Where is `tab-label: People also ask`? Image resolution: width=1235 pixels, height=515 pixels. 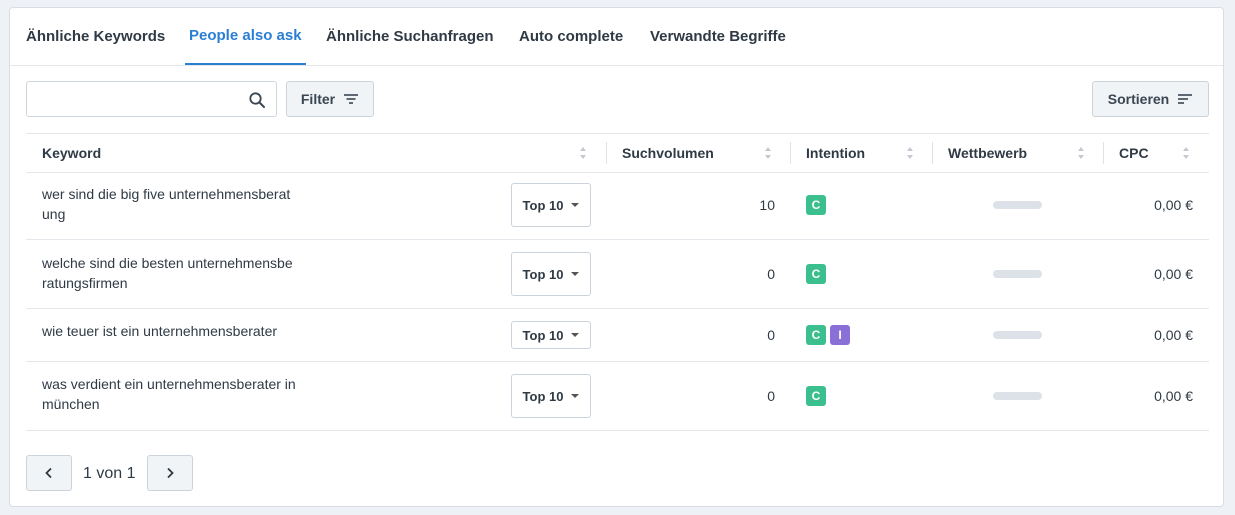 tab-label: People also ask is located at coordinates (245, 35).